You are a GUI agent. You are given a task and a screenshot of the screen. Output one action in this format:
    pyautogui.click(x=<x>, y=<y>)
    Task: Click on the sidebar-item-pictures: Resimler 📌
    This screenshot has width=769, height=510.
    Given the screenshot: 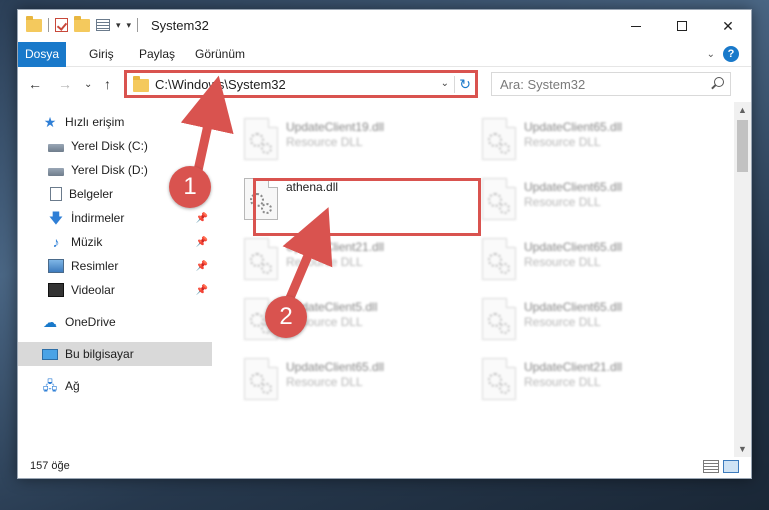 What is the action you would take?
    pyautogui.click(x=115, y=266)
    